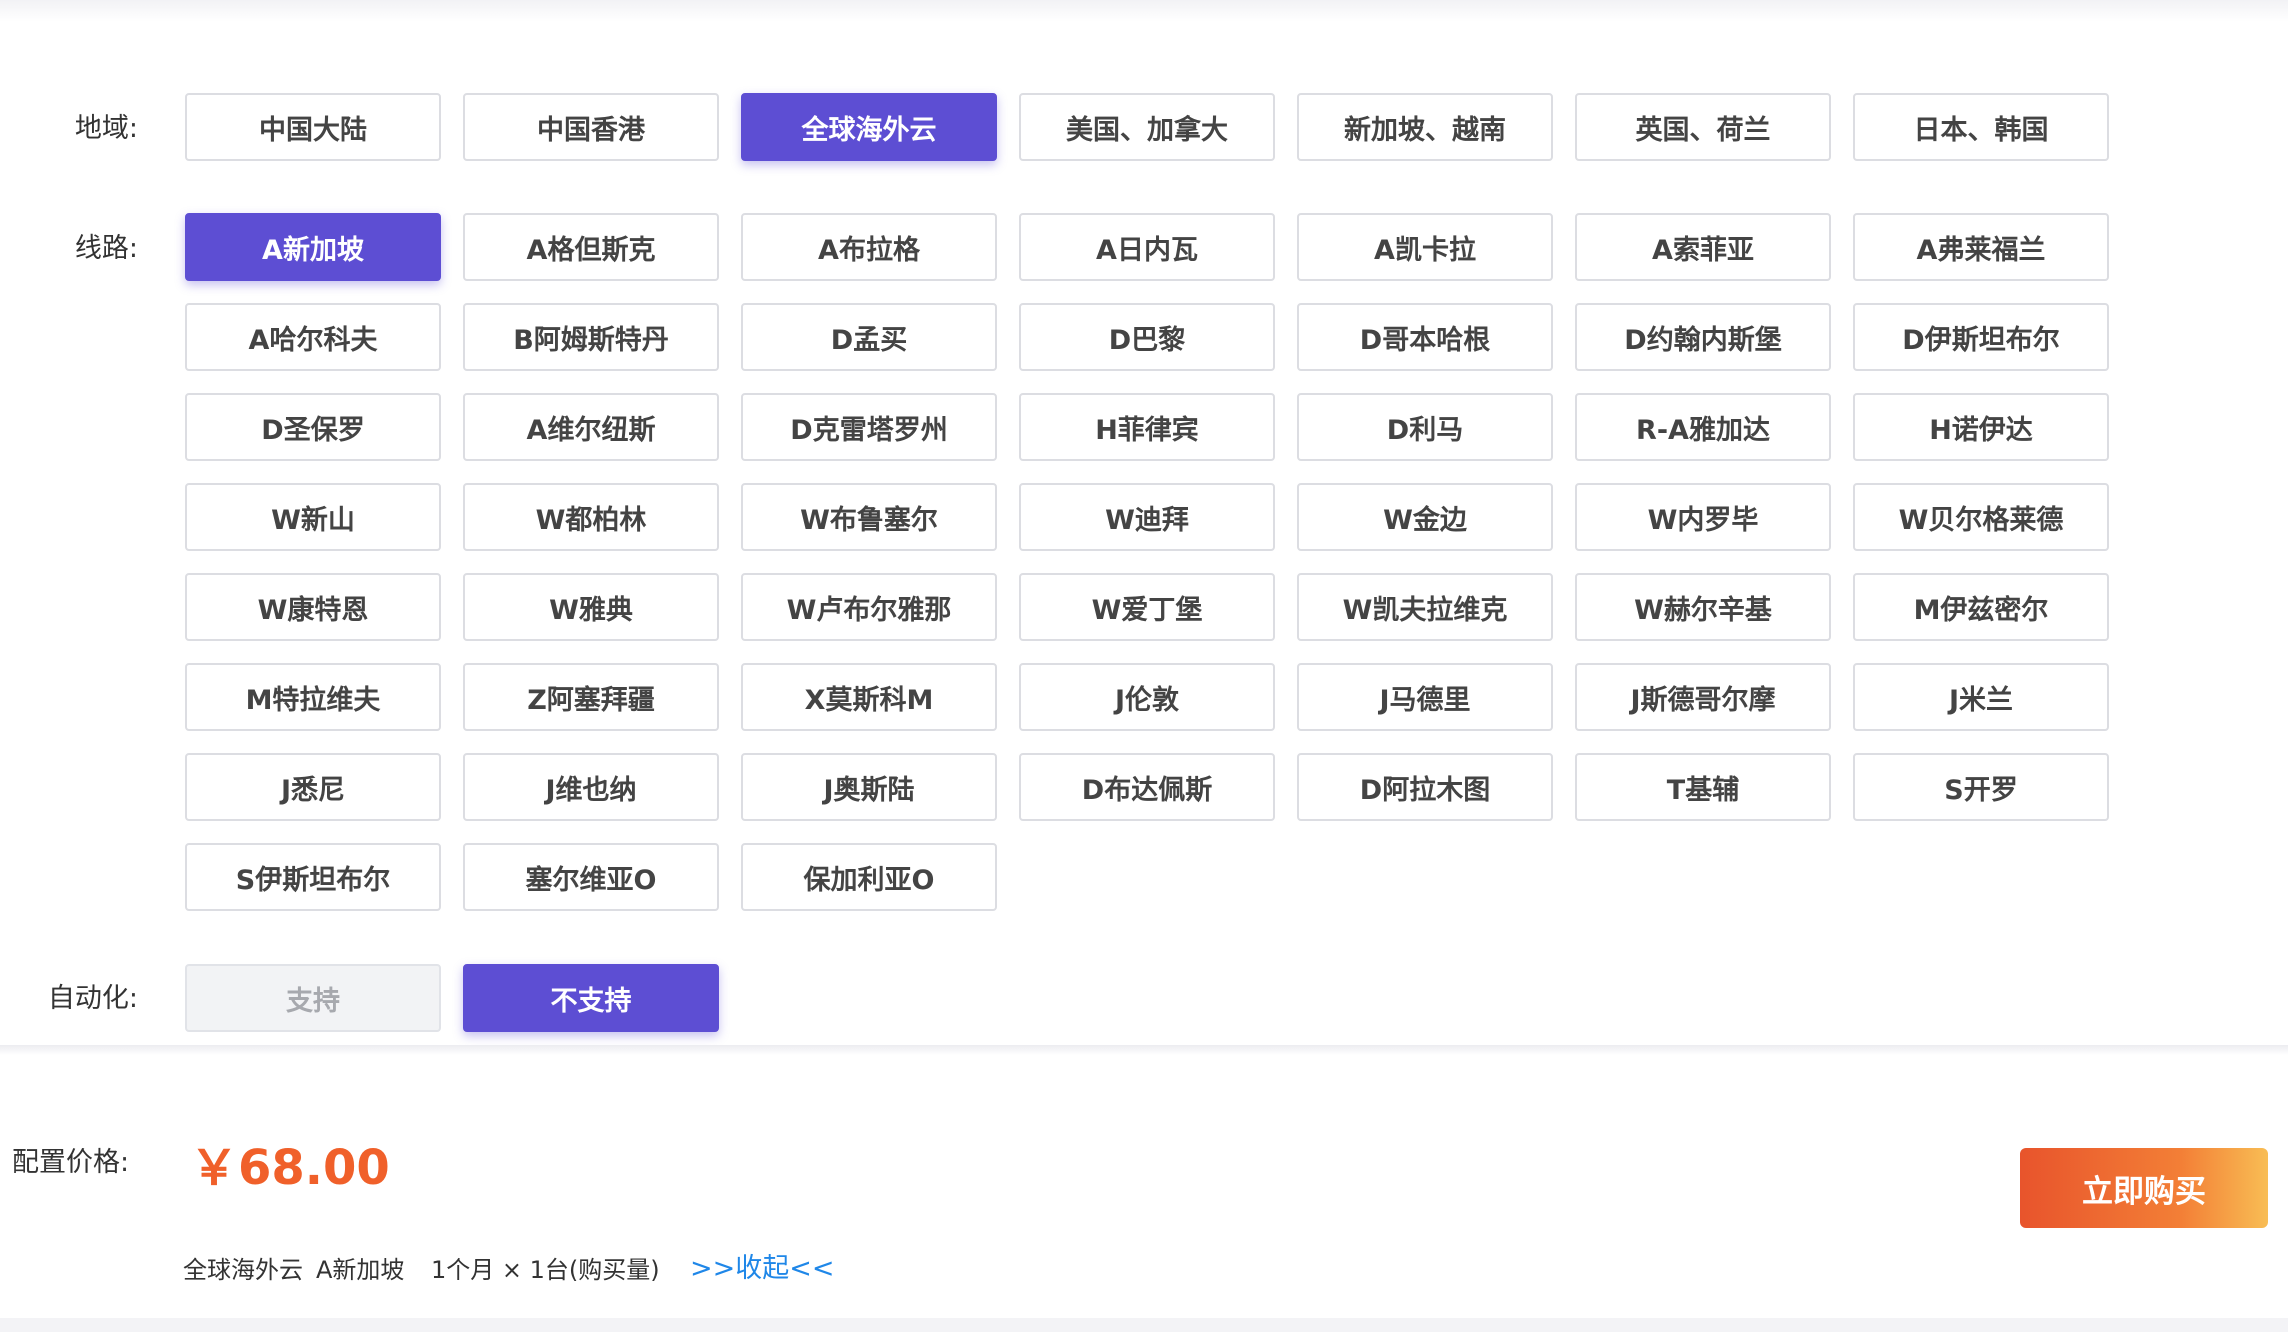 Image resolution: width=2288 pixels, height=1332 pixels. Describe the element at coordinates (313, 517) in the screenshot. I see `route-option: W新山` at that location.